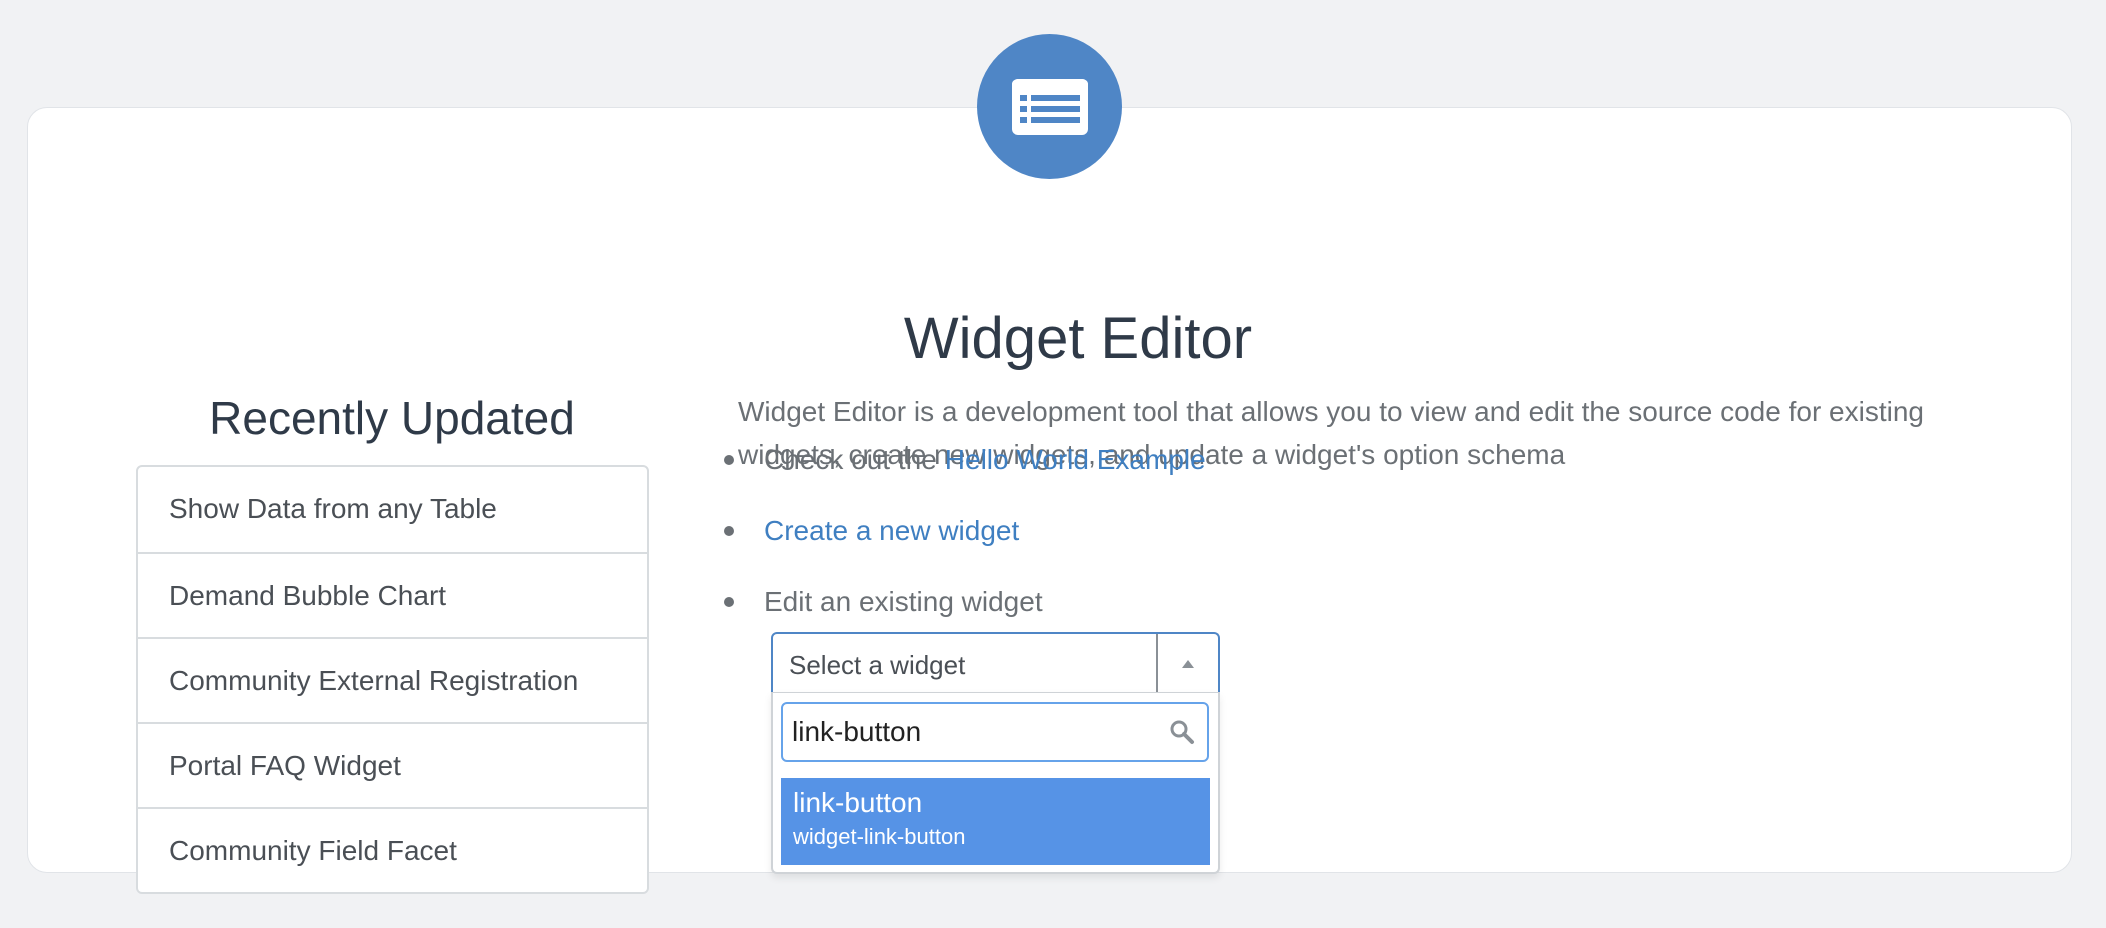 This screenshot has width=2106, height=928. What do you see at coordinates (1049, 106) in the screenshot?
I see `list-window-icon` at bounding box center [1049, 106].